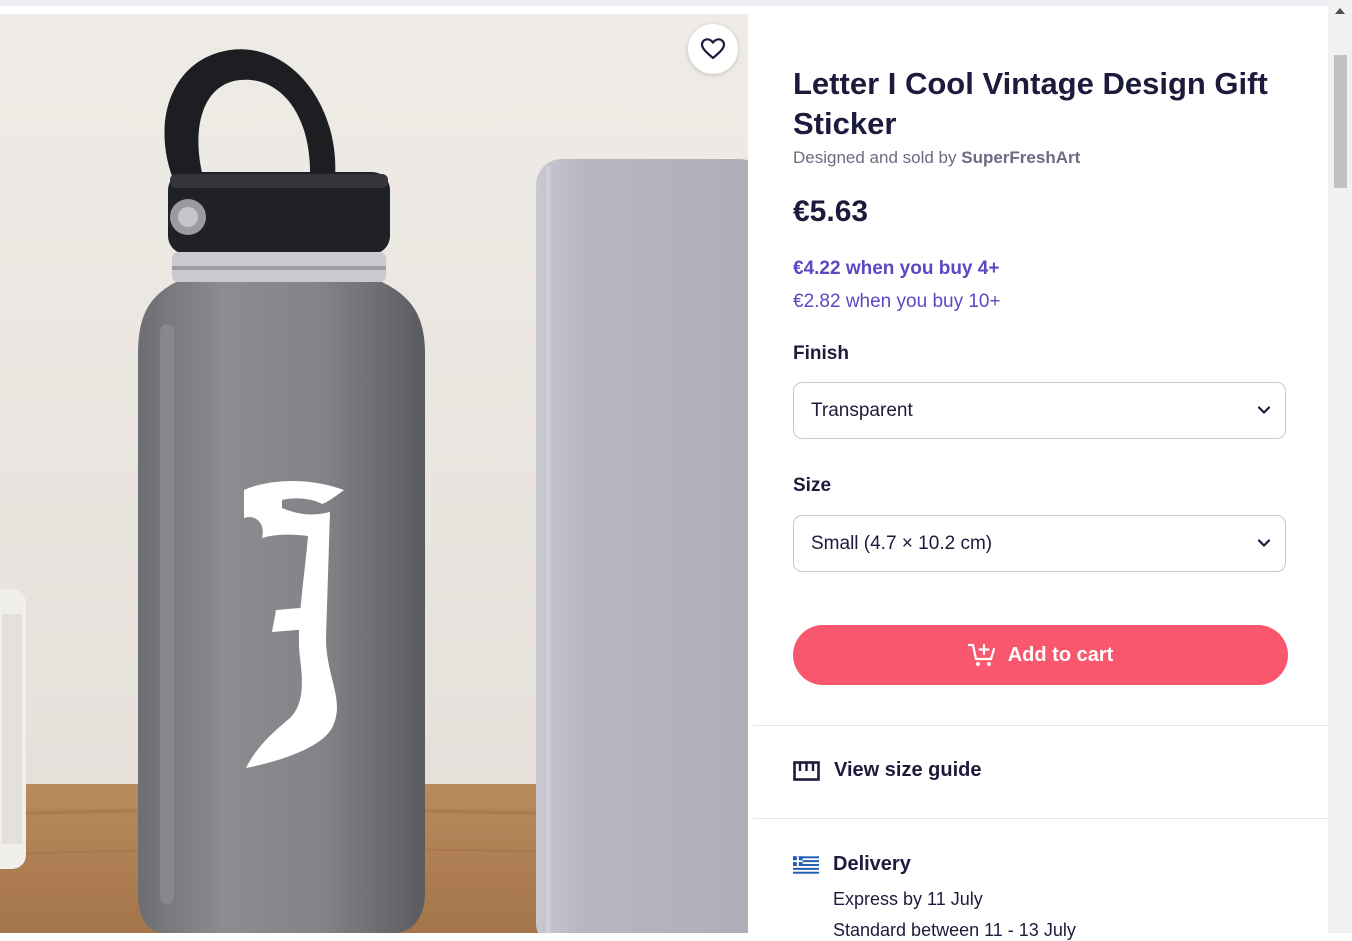 The width and height of the screenshot is (1352, 941). What do you see at coordinates (908, 899) in the screenshot?
I see `delivery-express: Express by 11 July` at bounding box center [908, 899].